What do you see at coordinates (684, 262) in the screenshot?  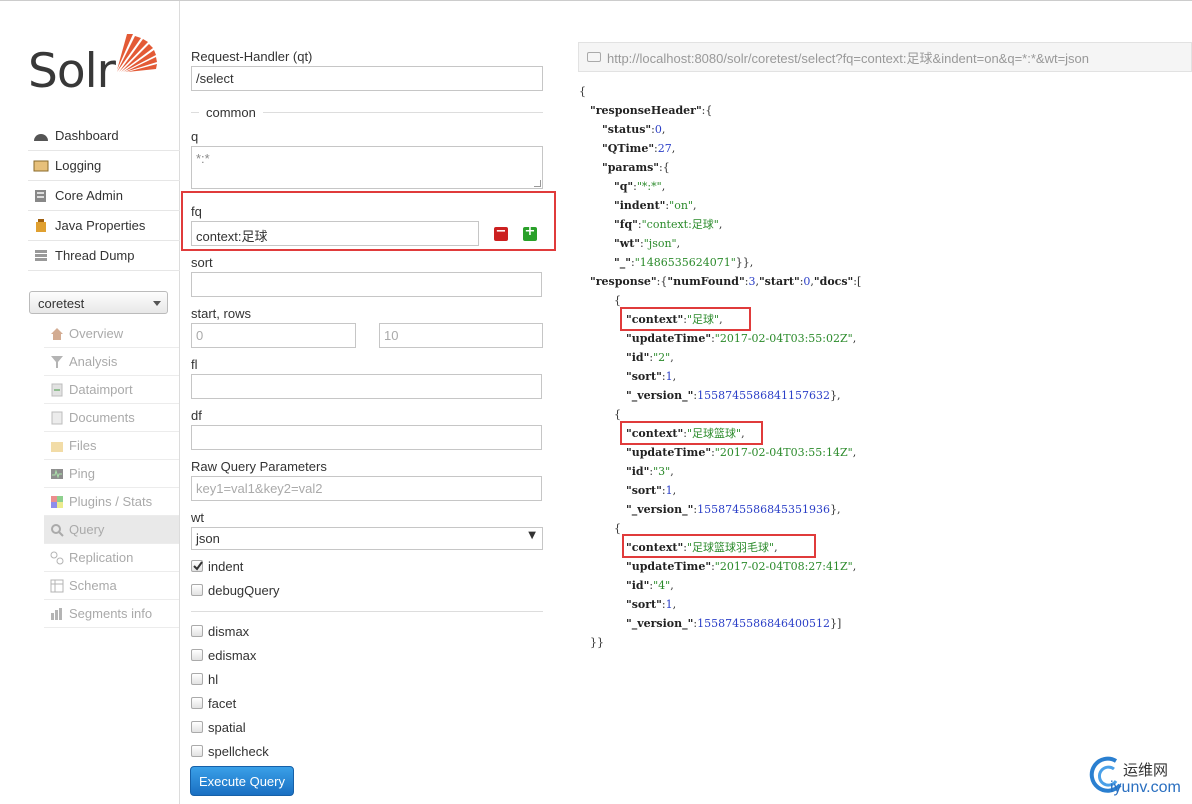 I see `json-line: "_":"1486535624071"}},` at bounding box center [684, 262].